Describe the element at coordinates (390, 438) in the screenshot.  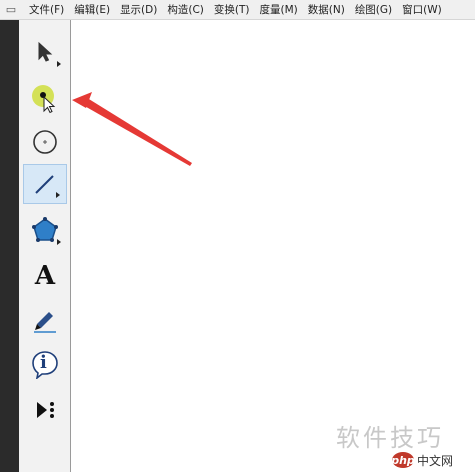
I see `watermark-text: 软件技巧` at that location.